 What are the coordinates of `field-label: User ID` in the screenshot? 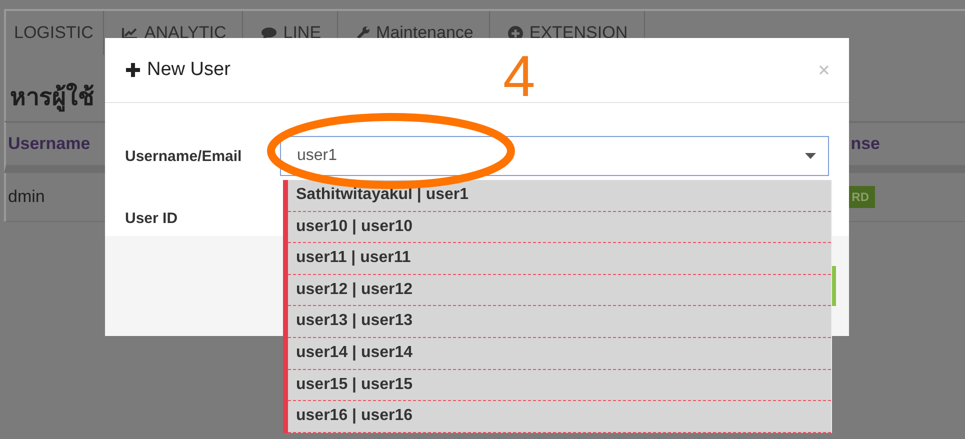 It's located at (152, 218).